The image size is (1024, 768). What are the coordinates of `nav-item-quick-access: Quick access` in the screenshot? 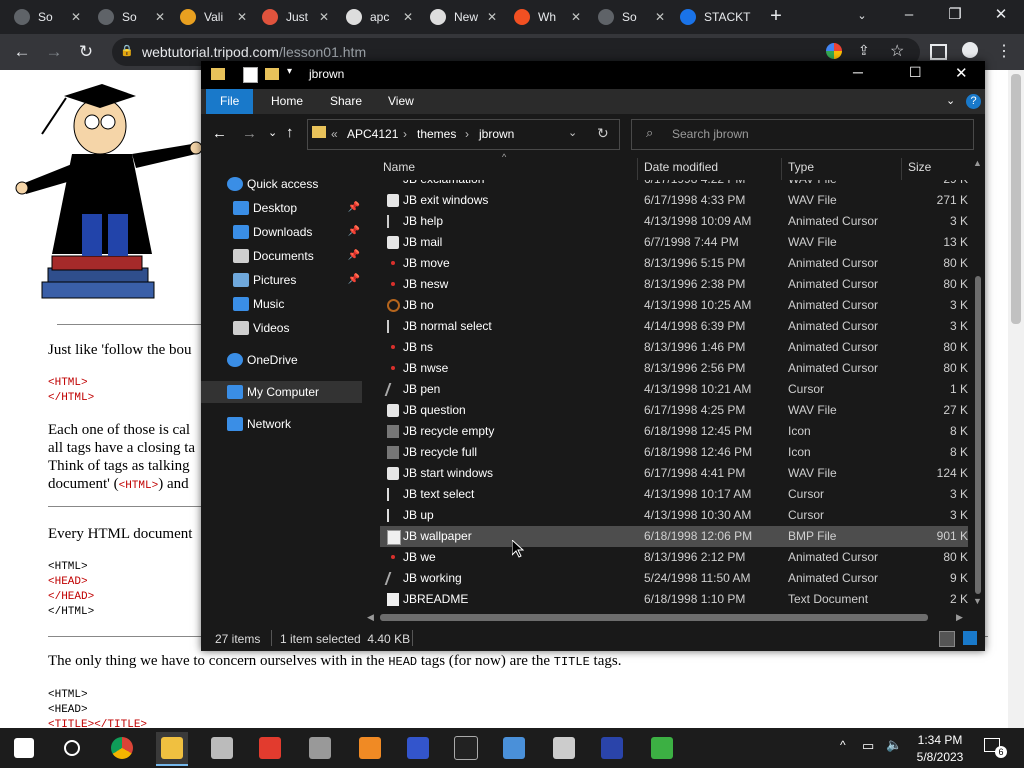 It's located at (281, 184).